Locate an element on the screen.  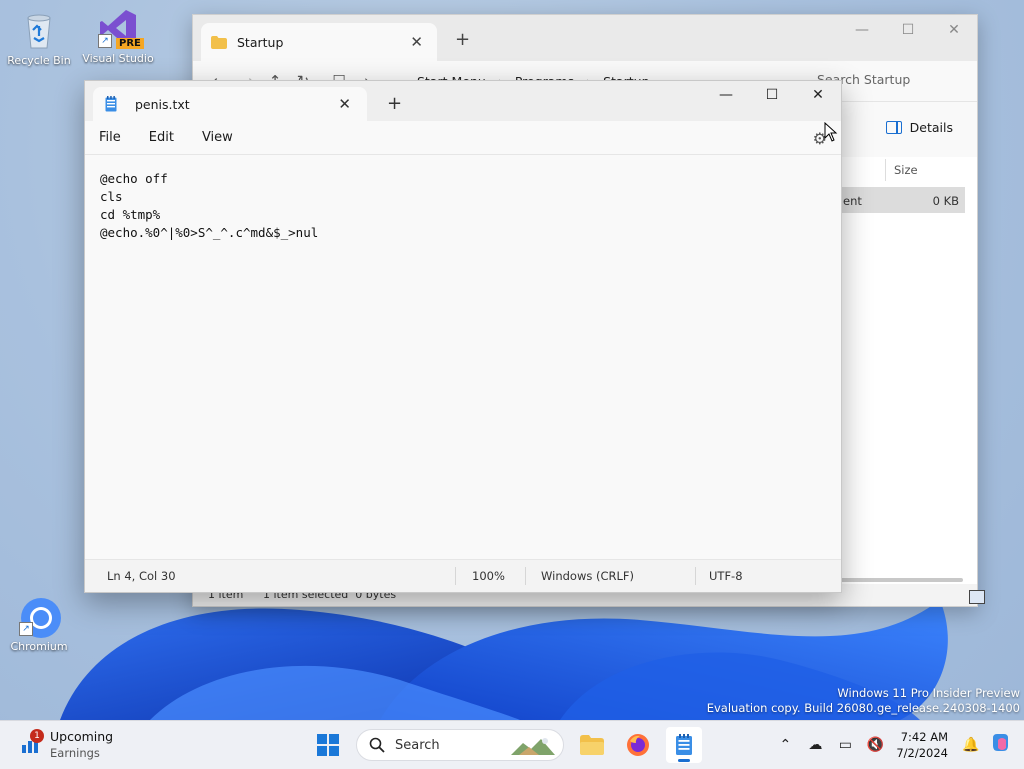
firefox-taskbar-button is located at coordinates (638, 745).